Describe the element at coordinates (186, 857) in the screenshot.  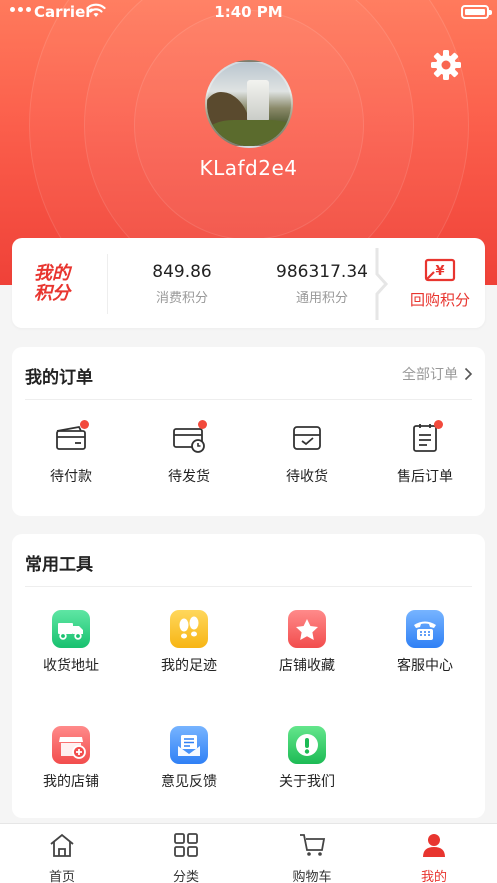
I see `tab-category: 分类` at that location.